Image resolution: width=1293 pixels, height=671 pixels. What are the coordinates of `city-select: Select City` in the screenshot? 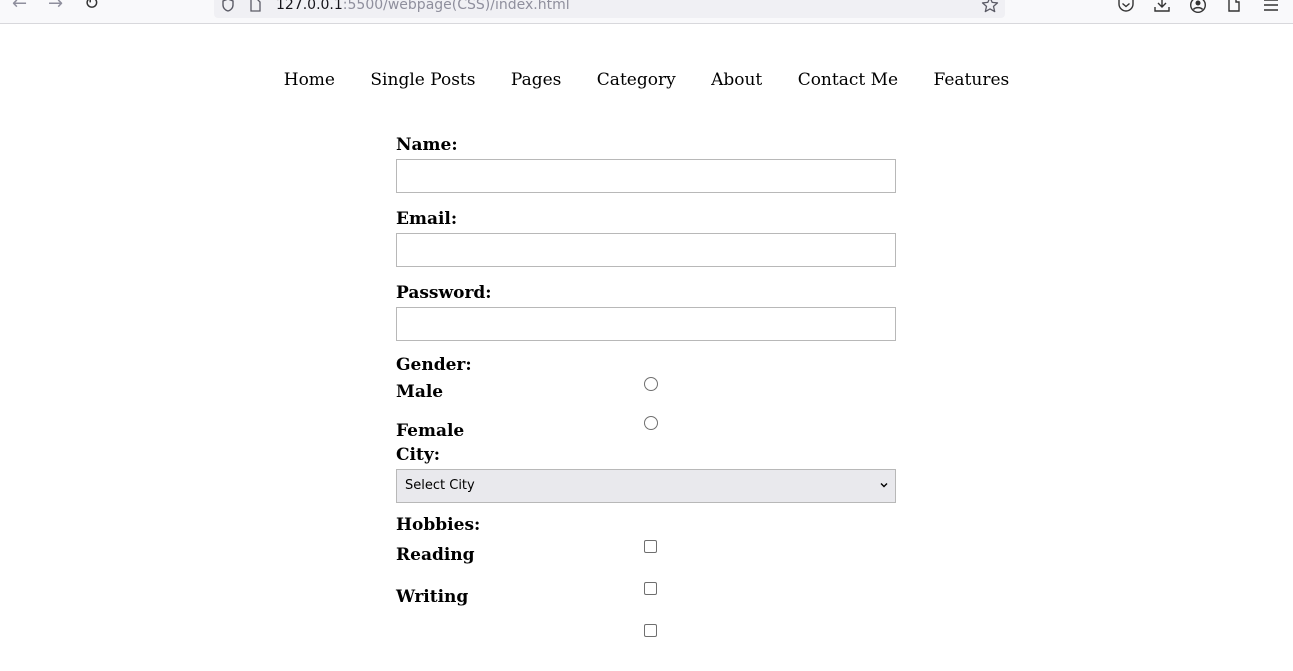 It's located at (646, 486).